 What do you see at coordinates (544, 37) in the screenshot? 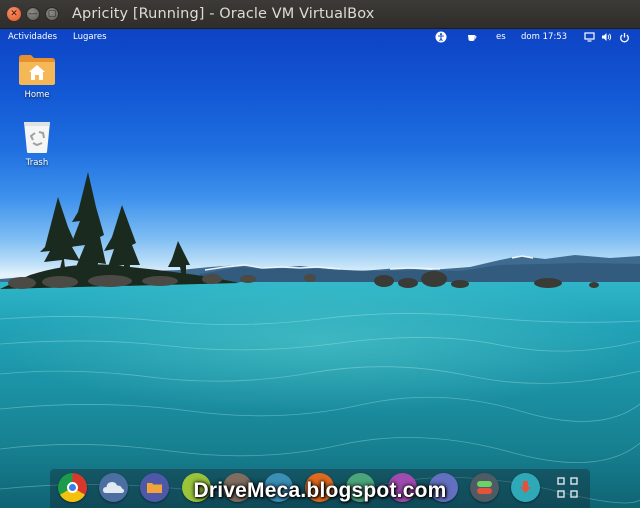
I see `clock: dom 17:53` at bounding box center [544, 37].